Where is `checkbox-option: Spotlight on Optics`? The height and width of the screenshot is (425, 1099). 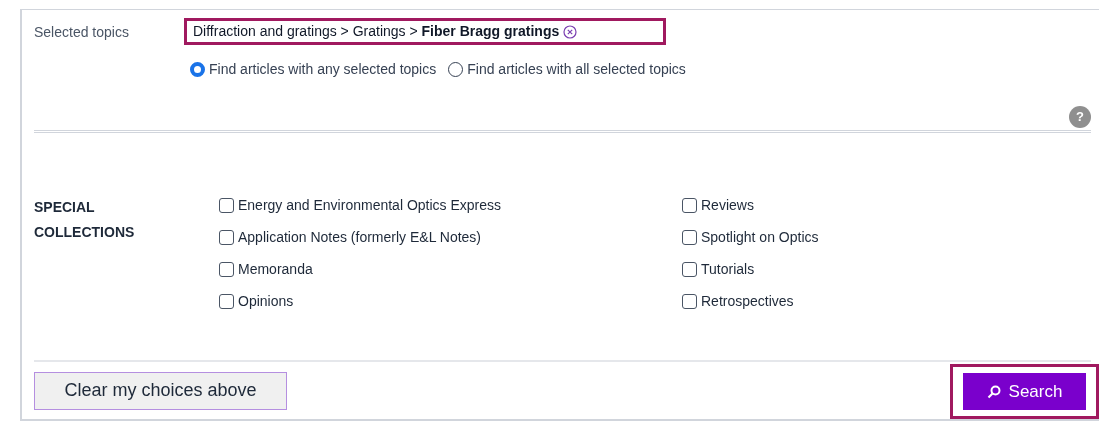 checkbox-option: Spotlight on Optics is located at coordinates (832, 237).